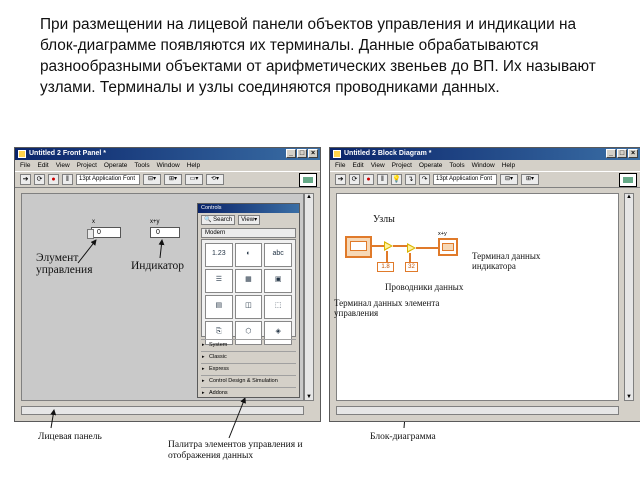  Describe the element at coordinates (248, 255) in the screenshot. I see `boolean-palette-icon: ◐` at that location.